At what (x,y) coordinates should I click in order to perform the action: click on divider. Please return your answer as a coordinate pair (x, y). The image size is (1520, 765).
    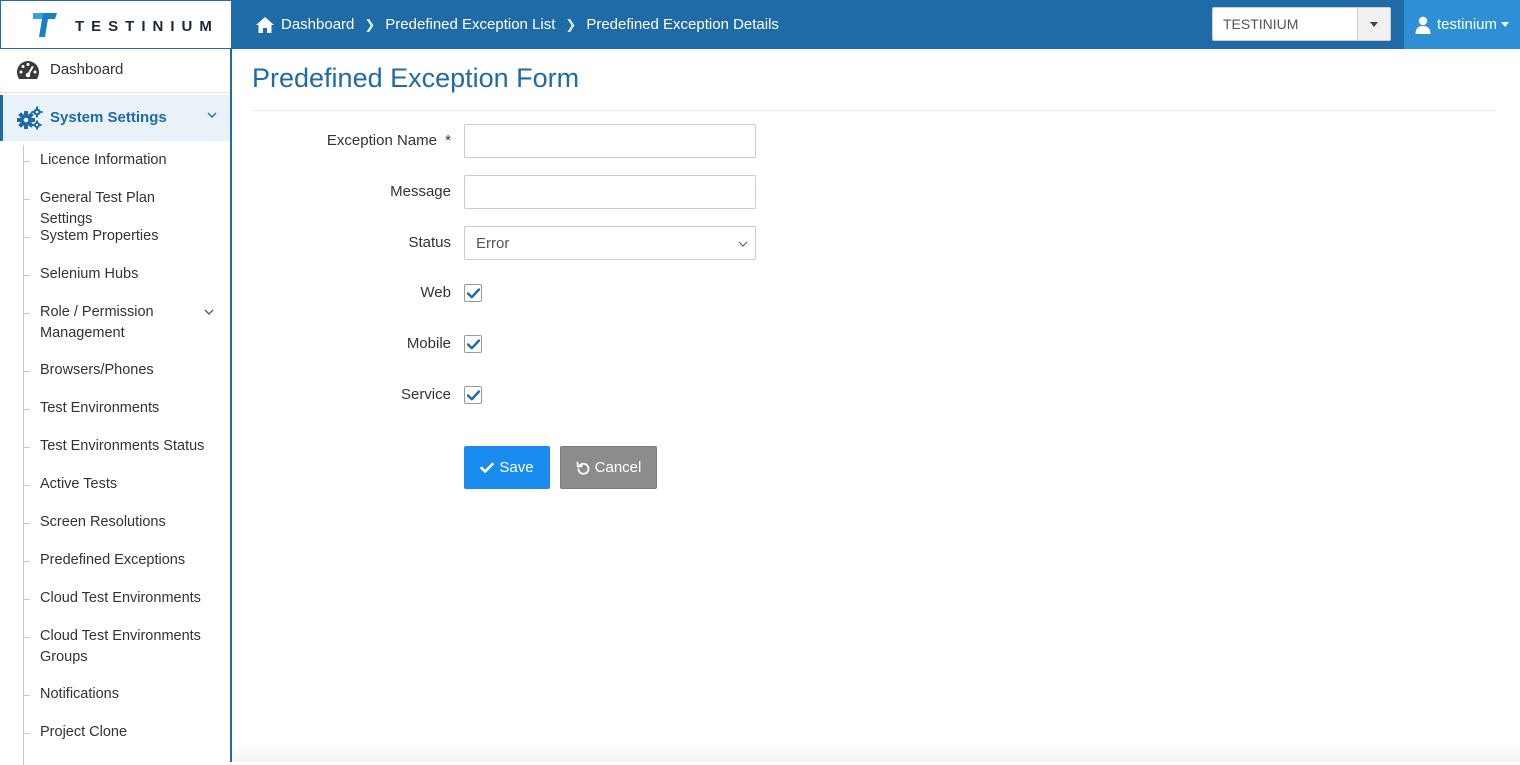
    Looking at the image, I should click on (874, 110).